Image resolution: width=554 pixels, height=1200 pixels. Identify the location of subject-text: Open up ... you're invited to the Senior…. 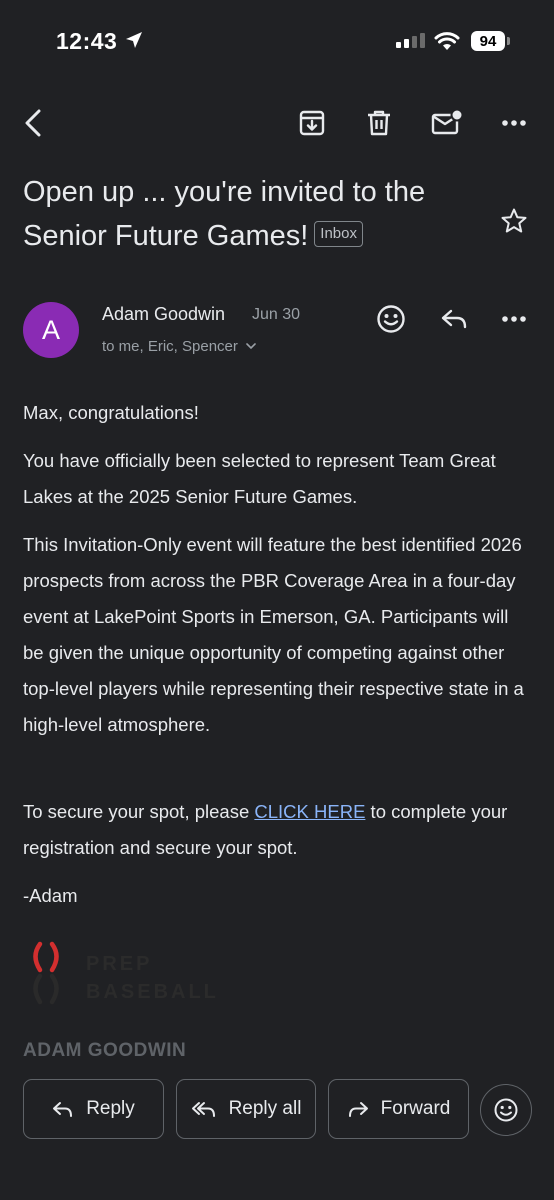
(224, 214).